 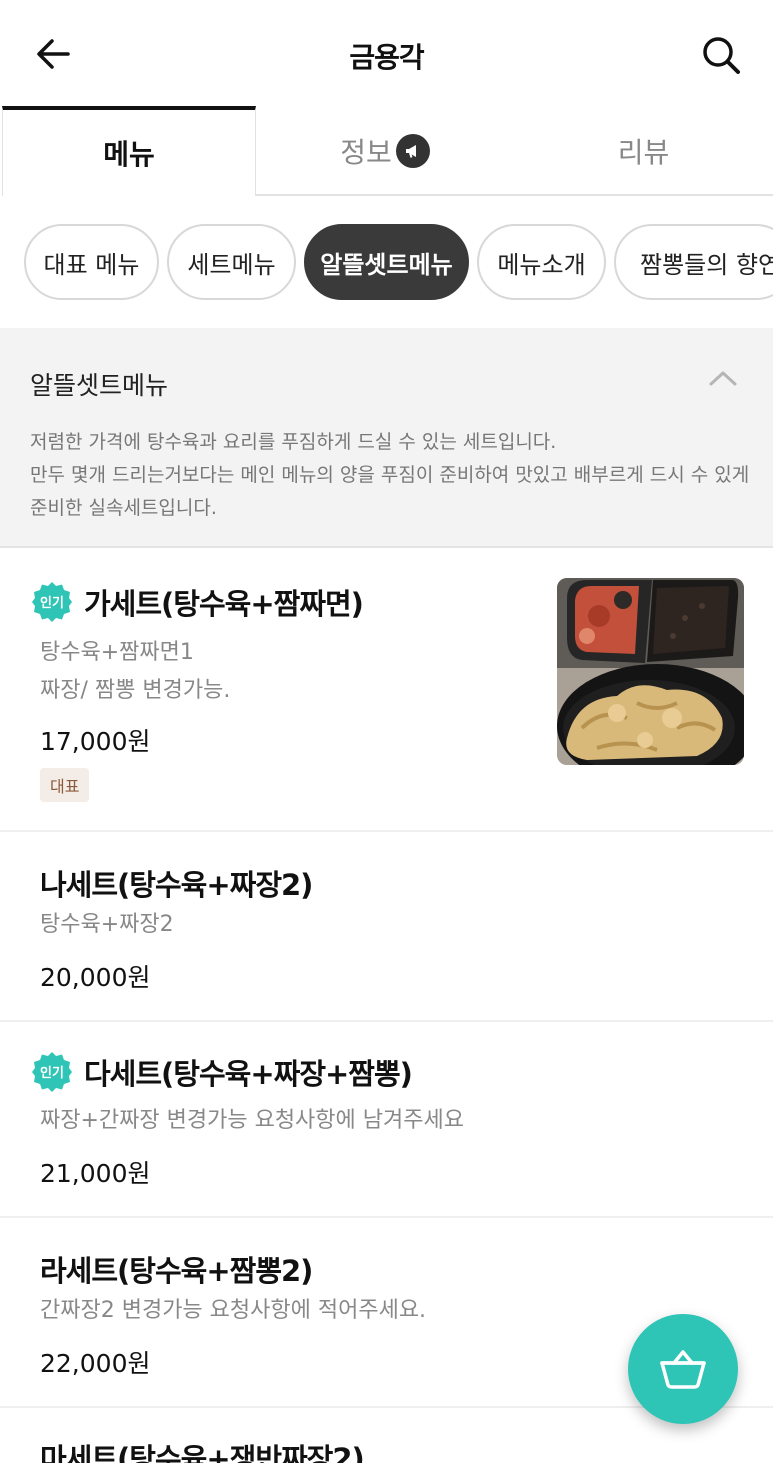 I want to click on chevron-up-icon, so click(x=723, y=378).